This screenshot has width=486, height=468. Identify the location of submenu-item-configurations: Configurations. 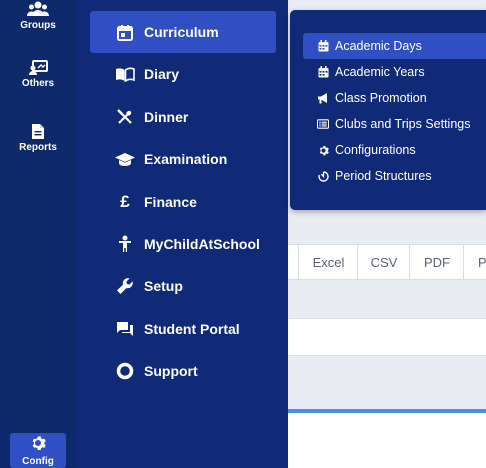
(394, 150).